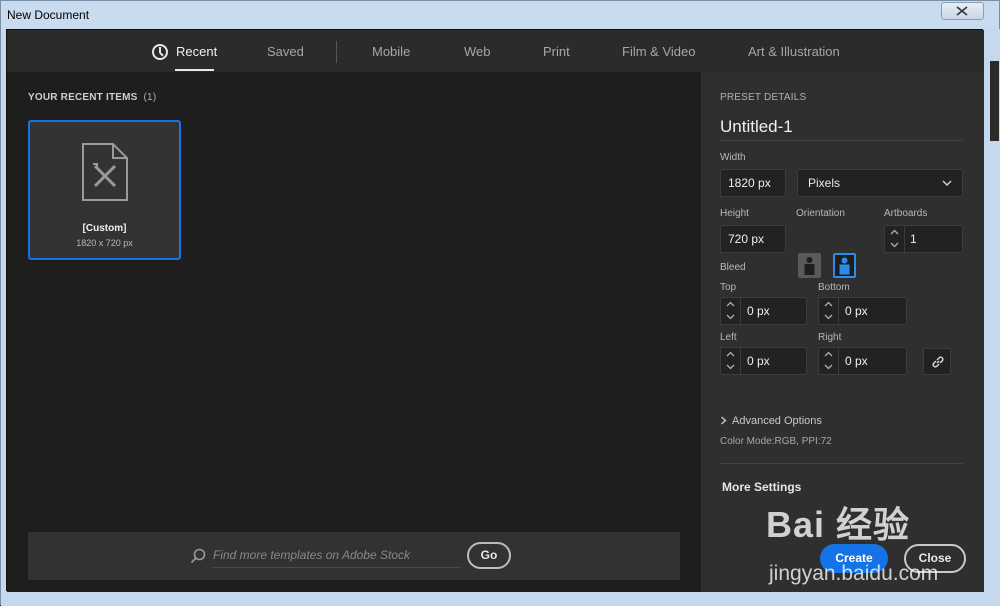 This screenshot has height=606, width=1000. What do you see at coordinates (724, 420) in the screenshot?
I see `chevron-right-icon` at bounding box center [724, 420].